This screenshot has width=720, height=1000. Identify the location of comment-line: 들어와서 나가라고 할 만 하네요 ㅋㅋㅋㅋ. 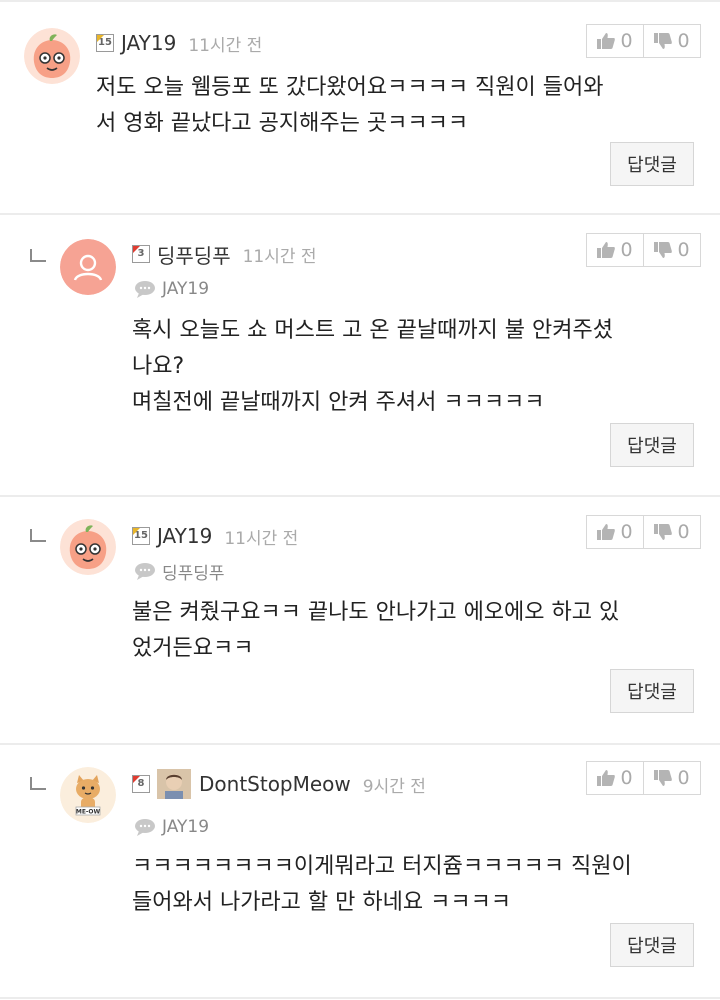
(322, 902).